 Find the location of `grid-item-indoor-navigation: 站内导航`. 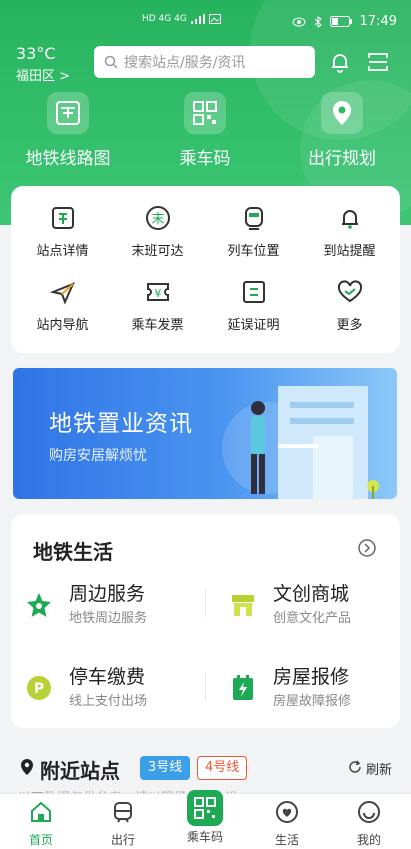

grid-item-indoor-navigation: 站内导航 is located at coordinates (62, 305).